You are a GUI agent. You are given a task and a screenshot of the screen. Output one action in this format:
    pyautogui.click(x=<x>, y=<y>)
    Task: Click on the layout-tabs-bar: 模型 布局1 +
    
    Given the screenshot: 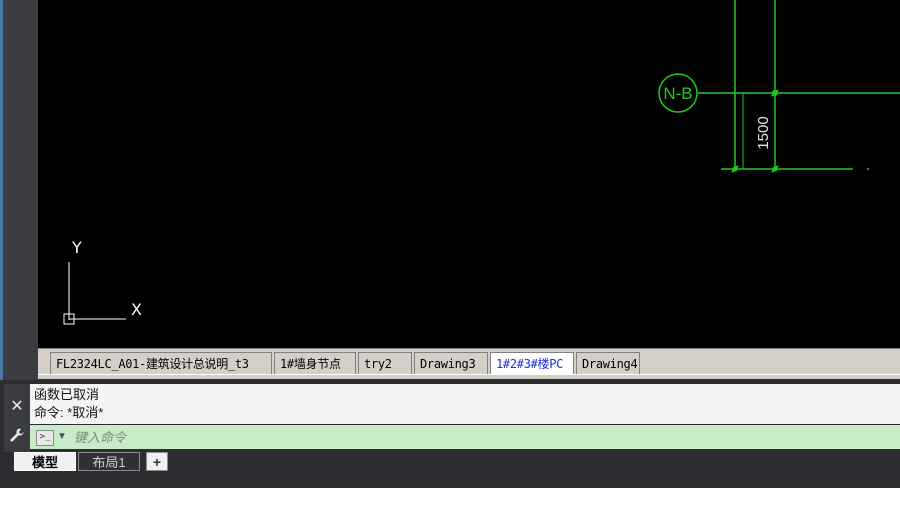 What is the action you would take?
    pyautogui.click(x=450, y=463)
    